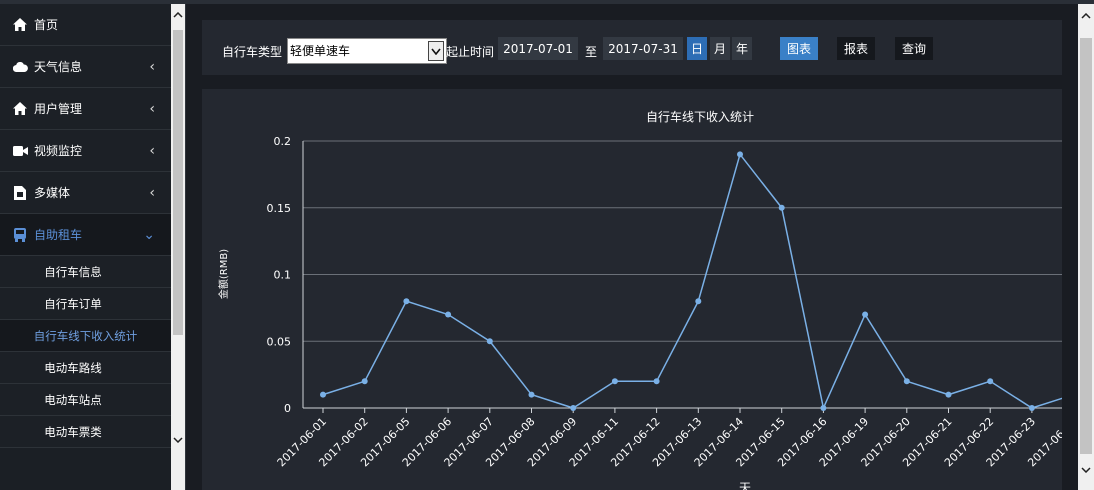 This screenshot has width=1094, height=490. Describe the element at coordinates (58, 67) in the screenshot. I see `sidebar-item-label: 天气信息` at that location.